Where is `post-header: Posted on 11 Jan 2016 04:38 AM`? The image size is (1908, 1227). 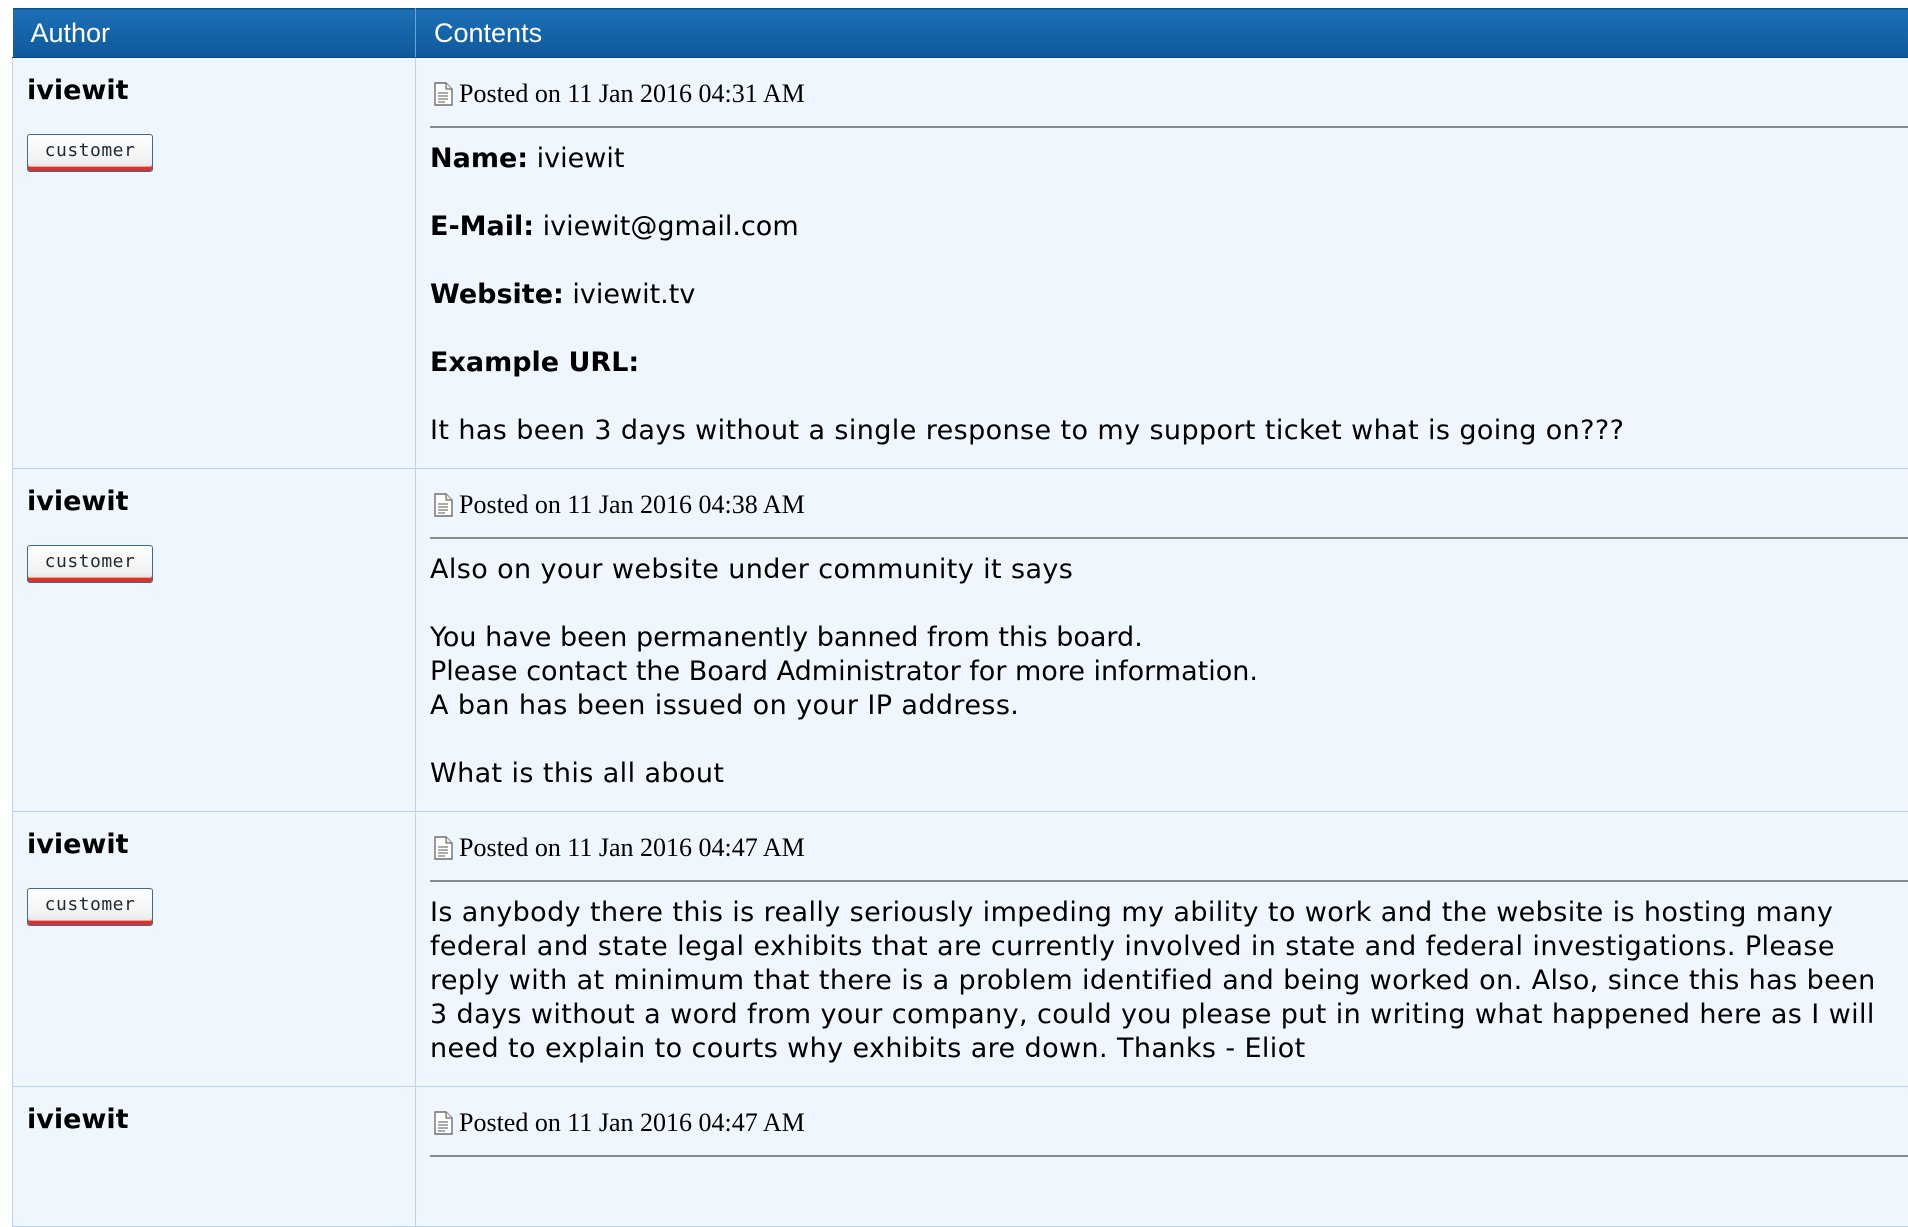
post-header: Posted on 11 Jan 2016 04:38 AM is located at coordinates (1169, 504).